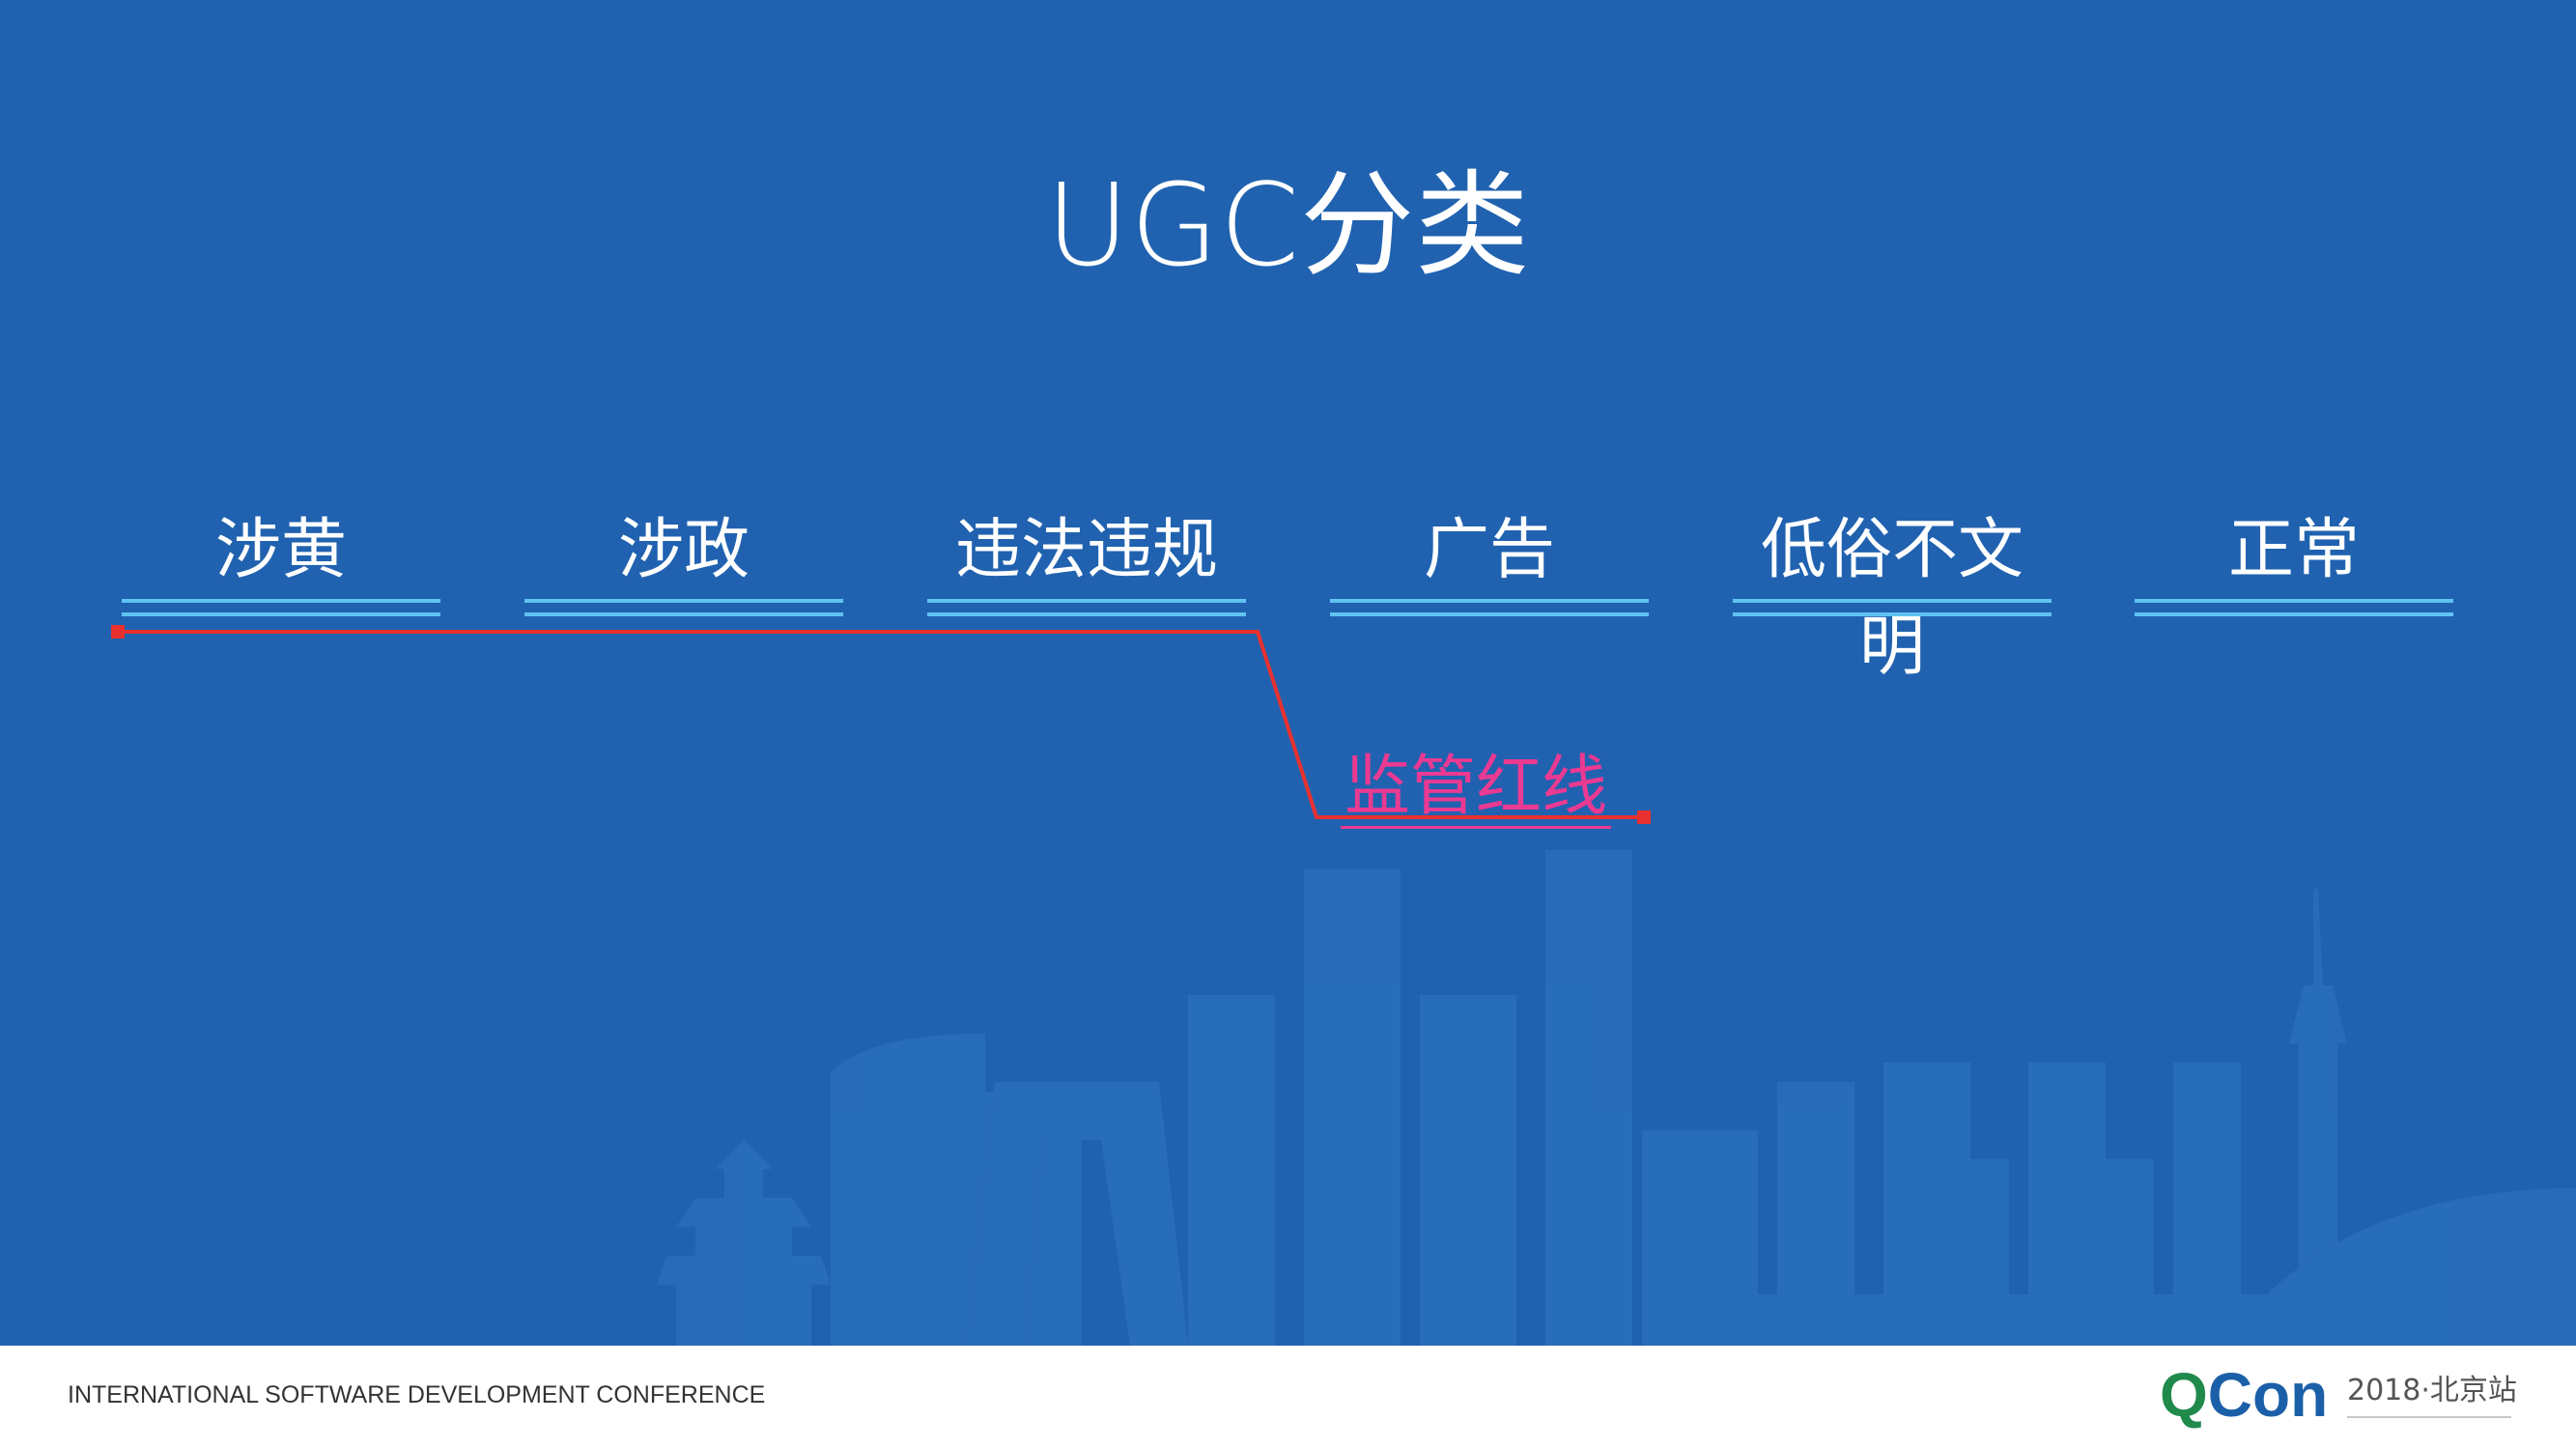  Describe the element at coordinates (1644, 817) in the screenshot. I see `red-line-end-marker` at that location.